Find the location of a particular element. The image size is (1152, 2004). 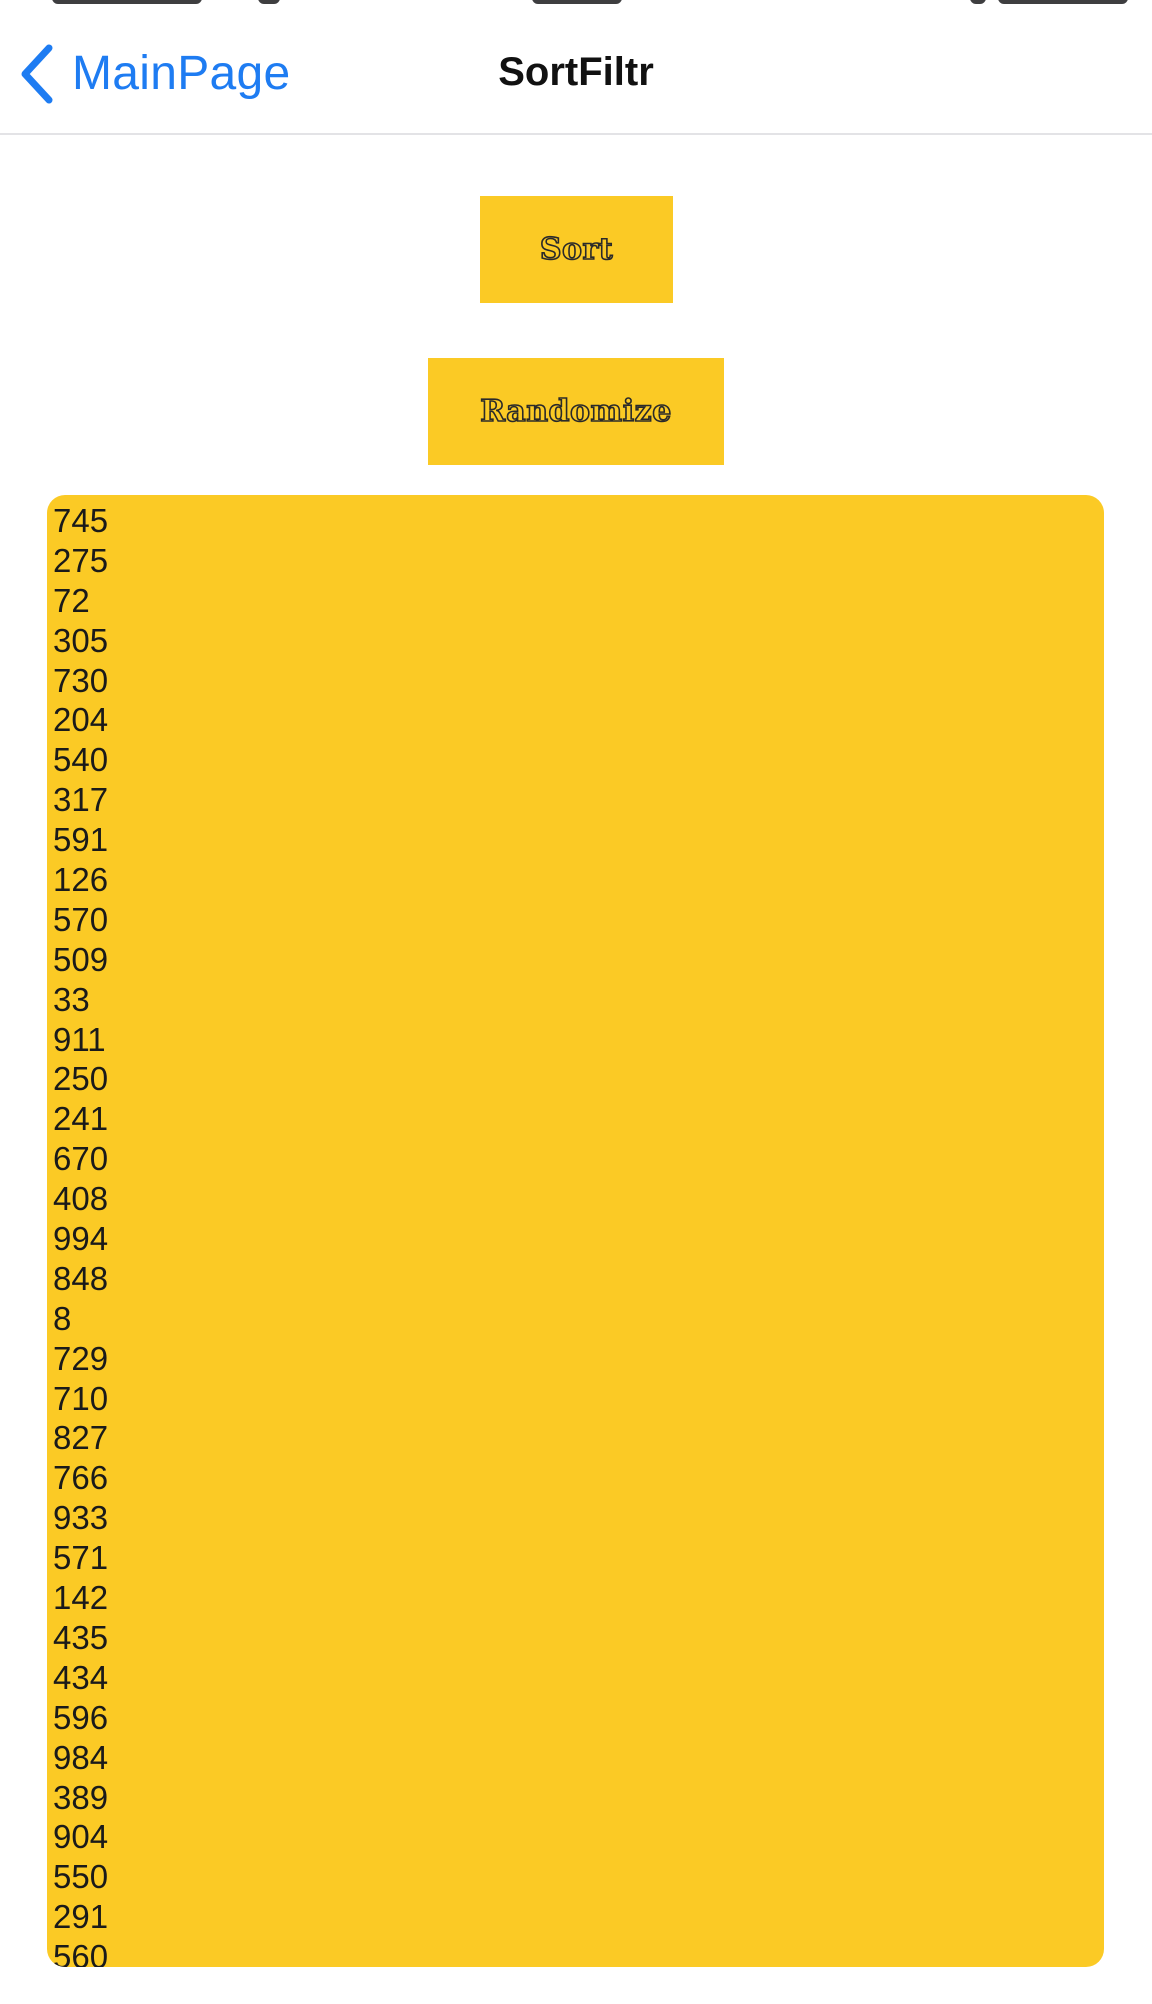

status-bar is located at coordinates (576, 6).